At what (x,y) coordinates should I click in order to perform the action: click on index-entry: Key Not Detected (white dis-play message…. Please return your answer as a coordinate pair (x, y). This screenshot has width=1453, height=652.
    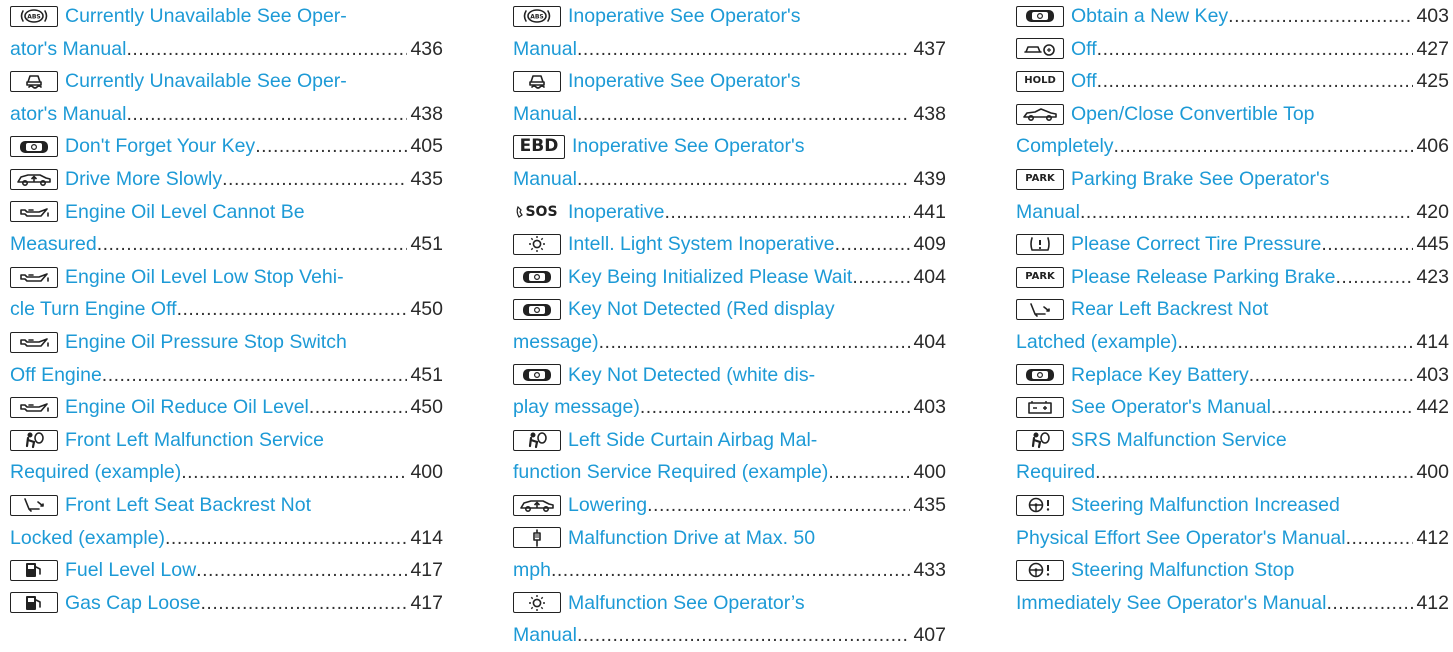
    Looking at the image, I should click on (729, 391).